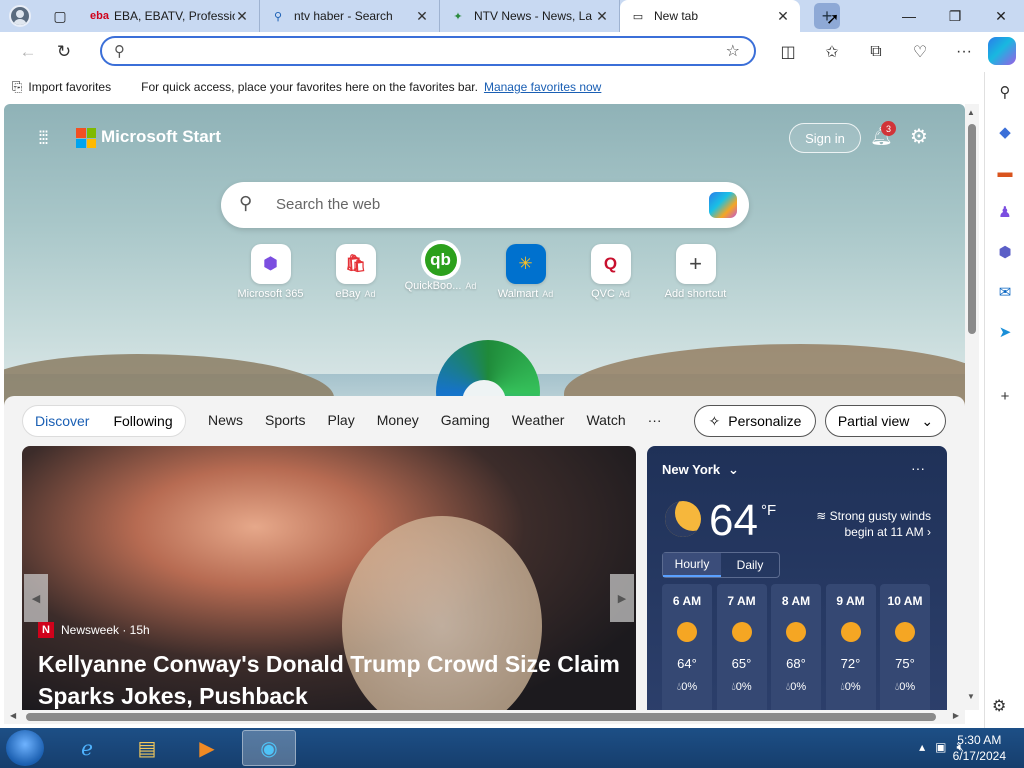 The width and height of the screenshot is (1024, 768). I want to click on shortcut-microsoft365: ⬢ Microsoft 365, so click(270, 272).